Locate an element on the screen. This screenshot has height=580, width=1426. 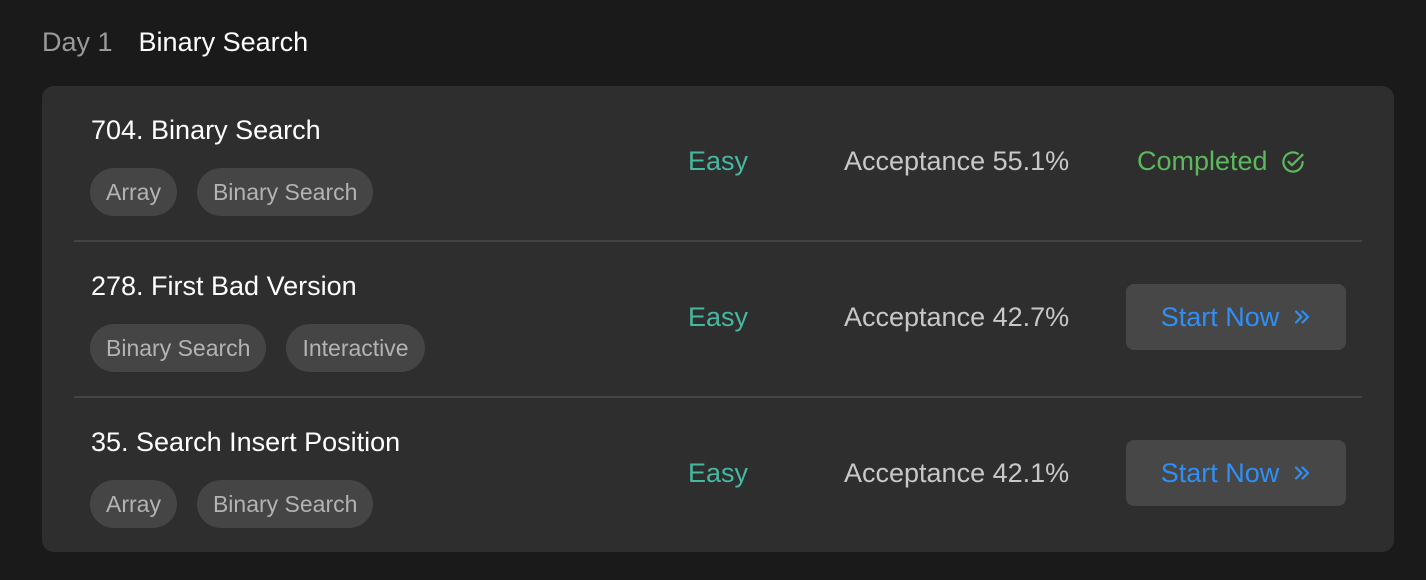
completed-label: Completed is located at coordinates (1202, 161).